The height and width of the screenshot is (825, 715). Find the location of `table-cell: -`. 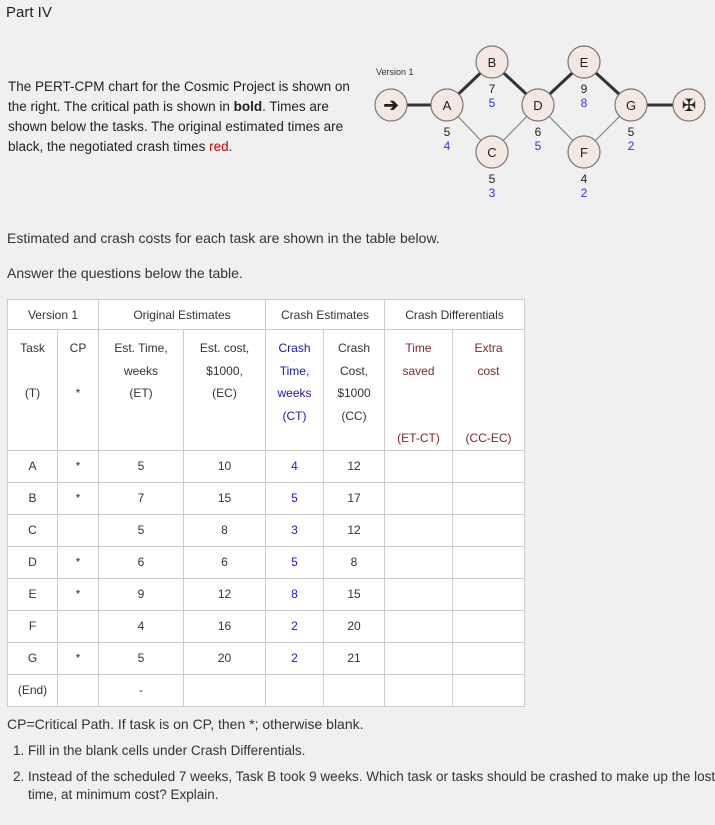

table-cell: - is located at coordinates (141, 690).